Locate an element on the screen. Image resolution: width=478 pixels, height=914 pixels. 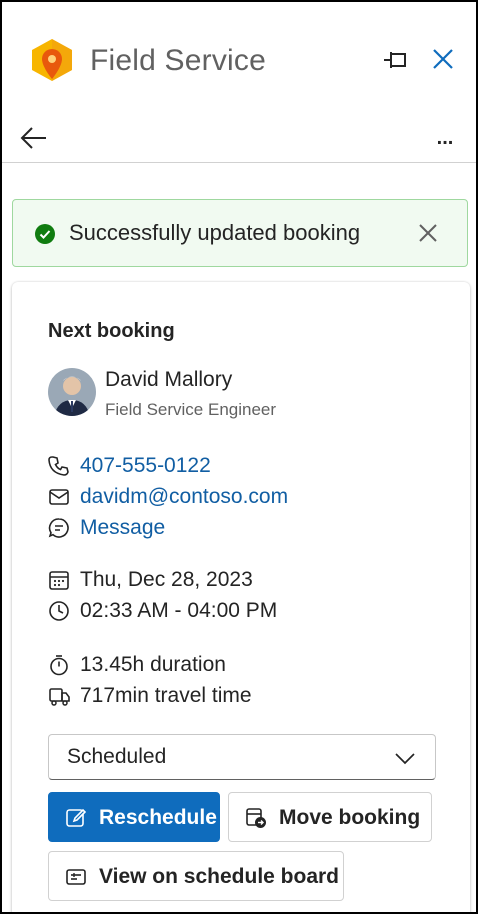
mail-icon is located at coordinates (59, 497).